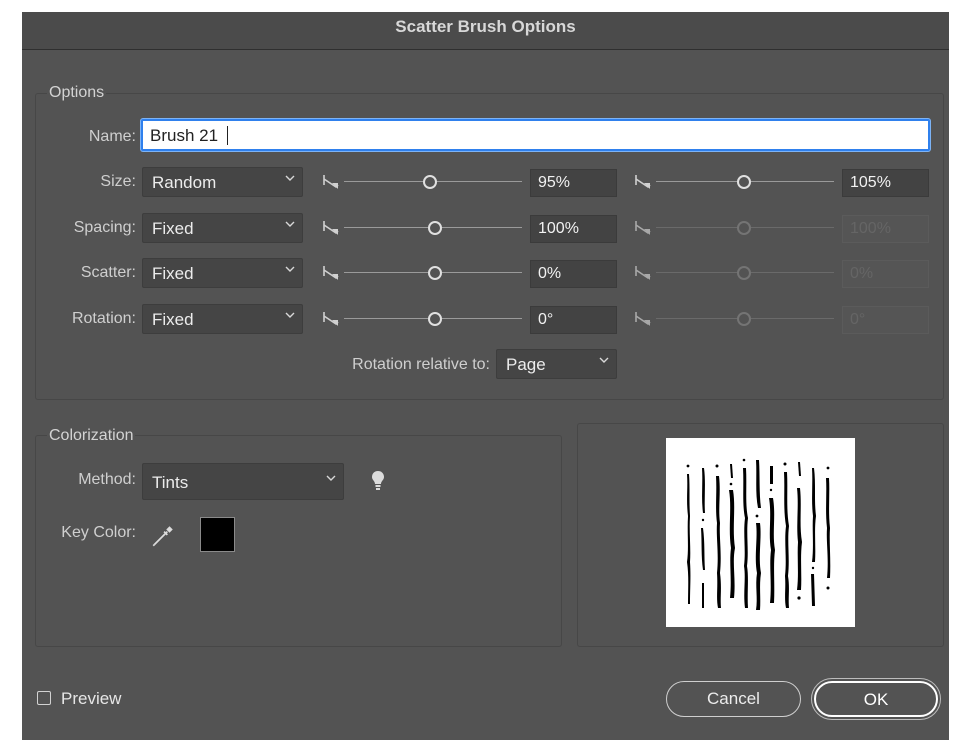  Describe the element at coordinates (243, 481) in the screenshot. I see `colorization-method-select: Tints` at that location.